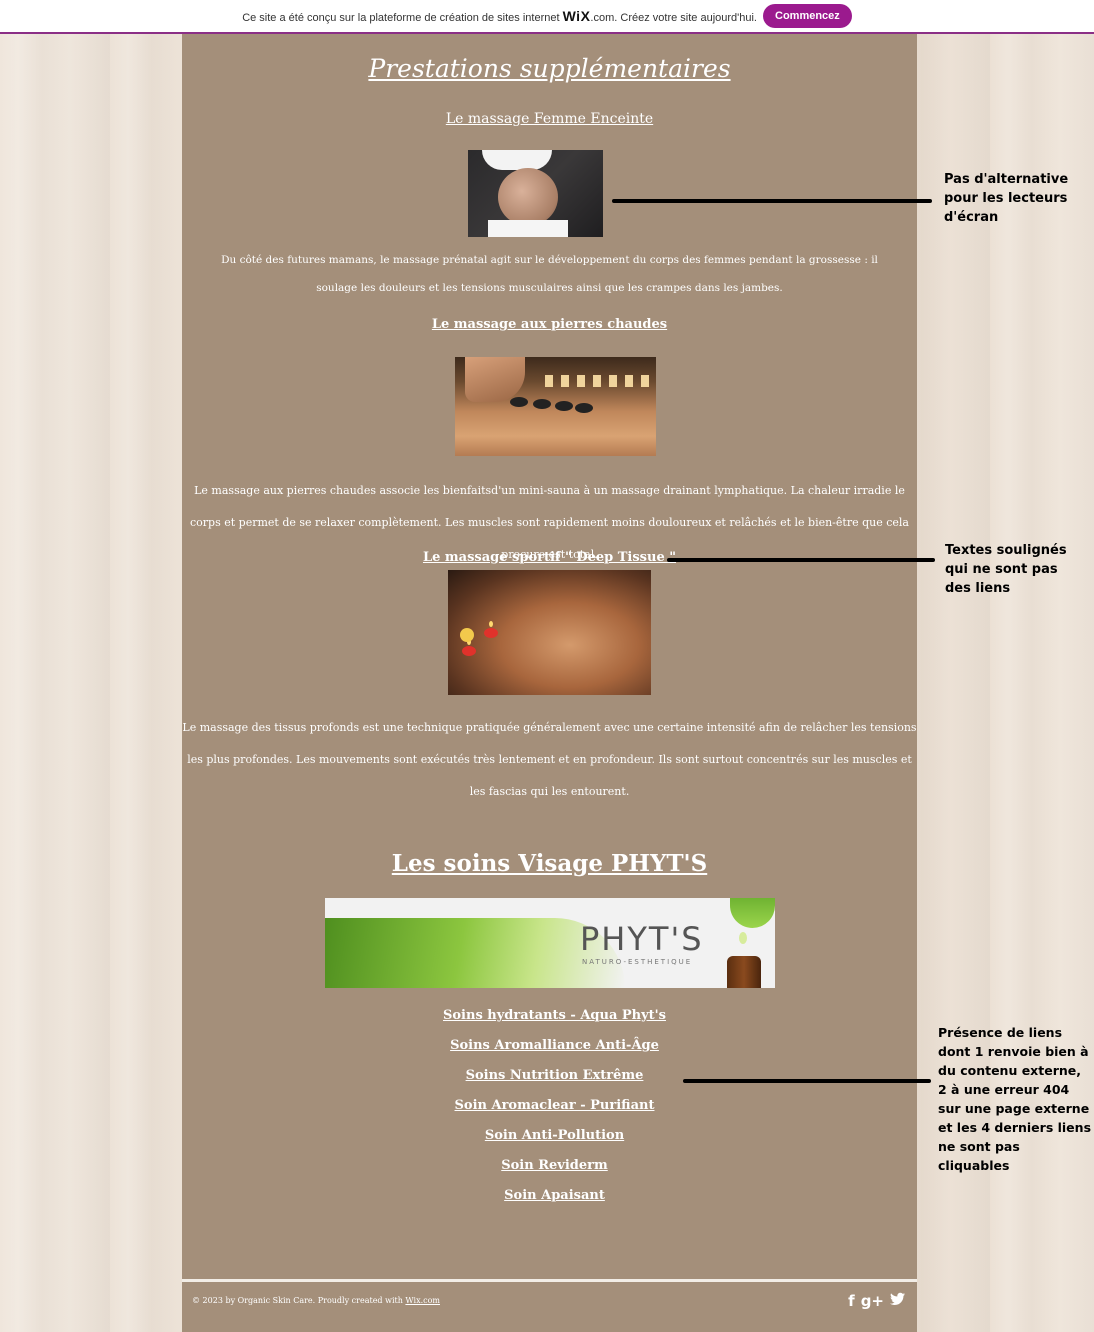  What do you see at coordinates (555, 406) in the screenshot?
I see `hot-stones-image` at bounding box center [555, 406].